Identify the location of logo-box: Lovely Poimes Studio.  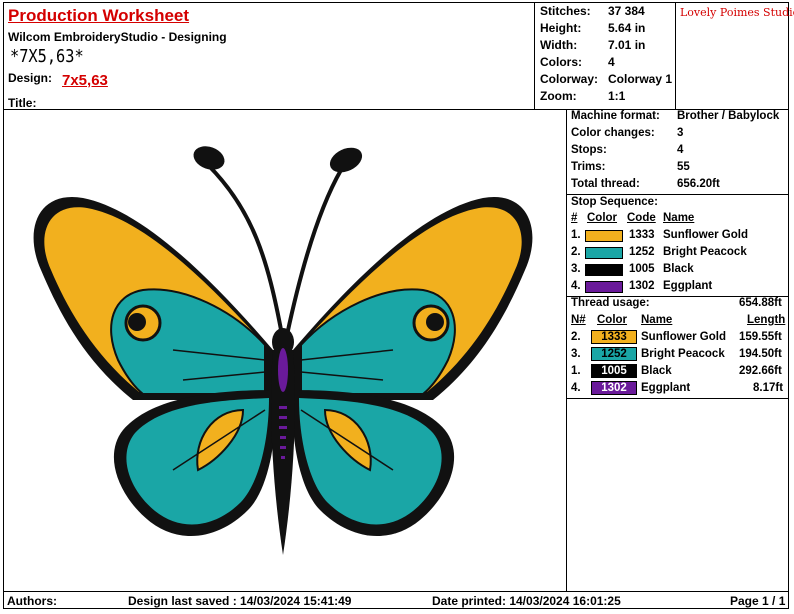
(734, 55).